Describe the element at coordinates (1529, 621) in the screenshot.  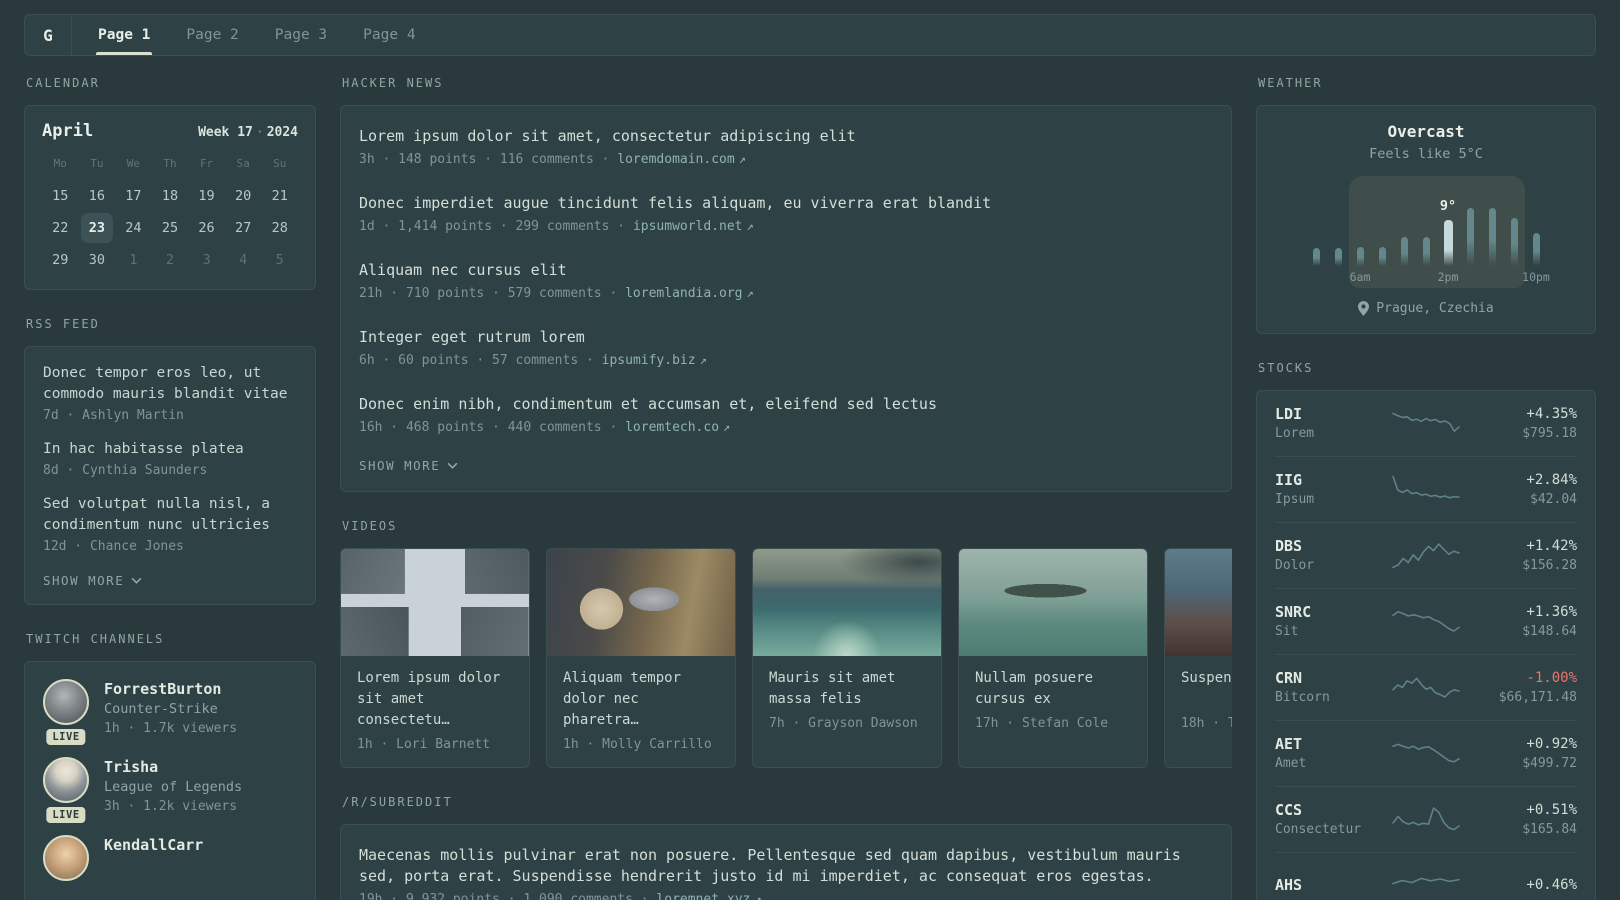
I see `stock-values: +1.36% $148.64` at that location.